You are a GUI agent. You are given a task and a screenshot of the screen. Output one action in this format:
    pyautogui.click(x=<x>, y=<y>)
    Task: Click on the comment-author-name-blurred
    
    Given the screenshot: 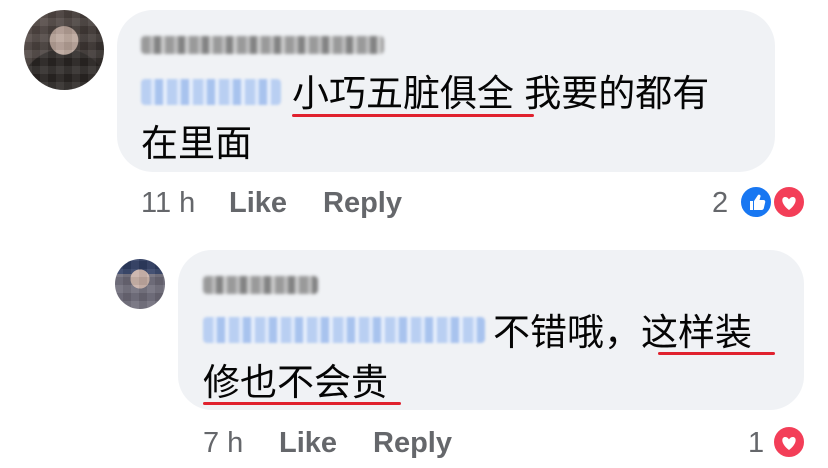 What is the action you would take?
    pyautogui.click(x=262, y=45)
    